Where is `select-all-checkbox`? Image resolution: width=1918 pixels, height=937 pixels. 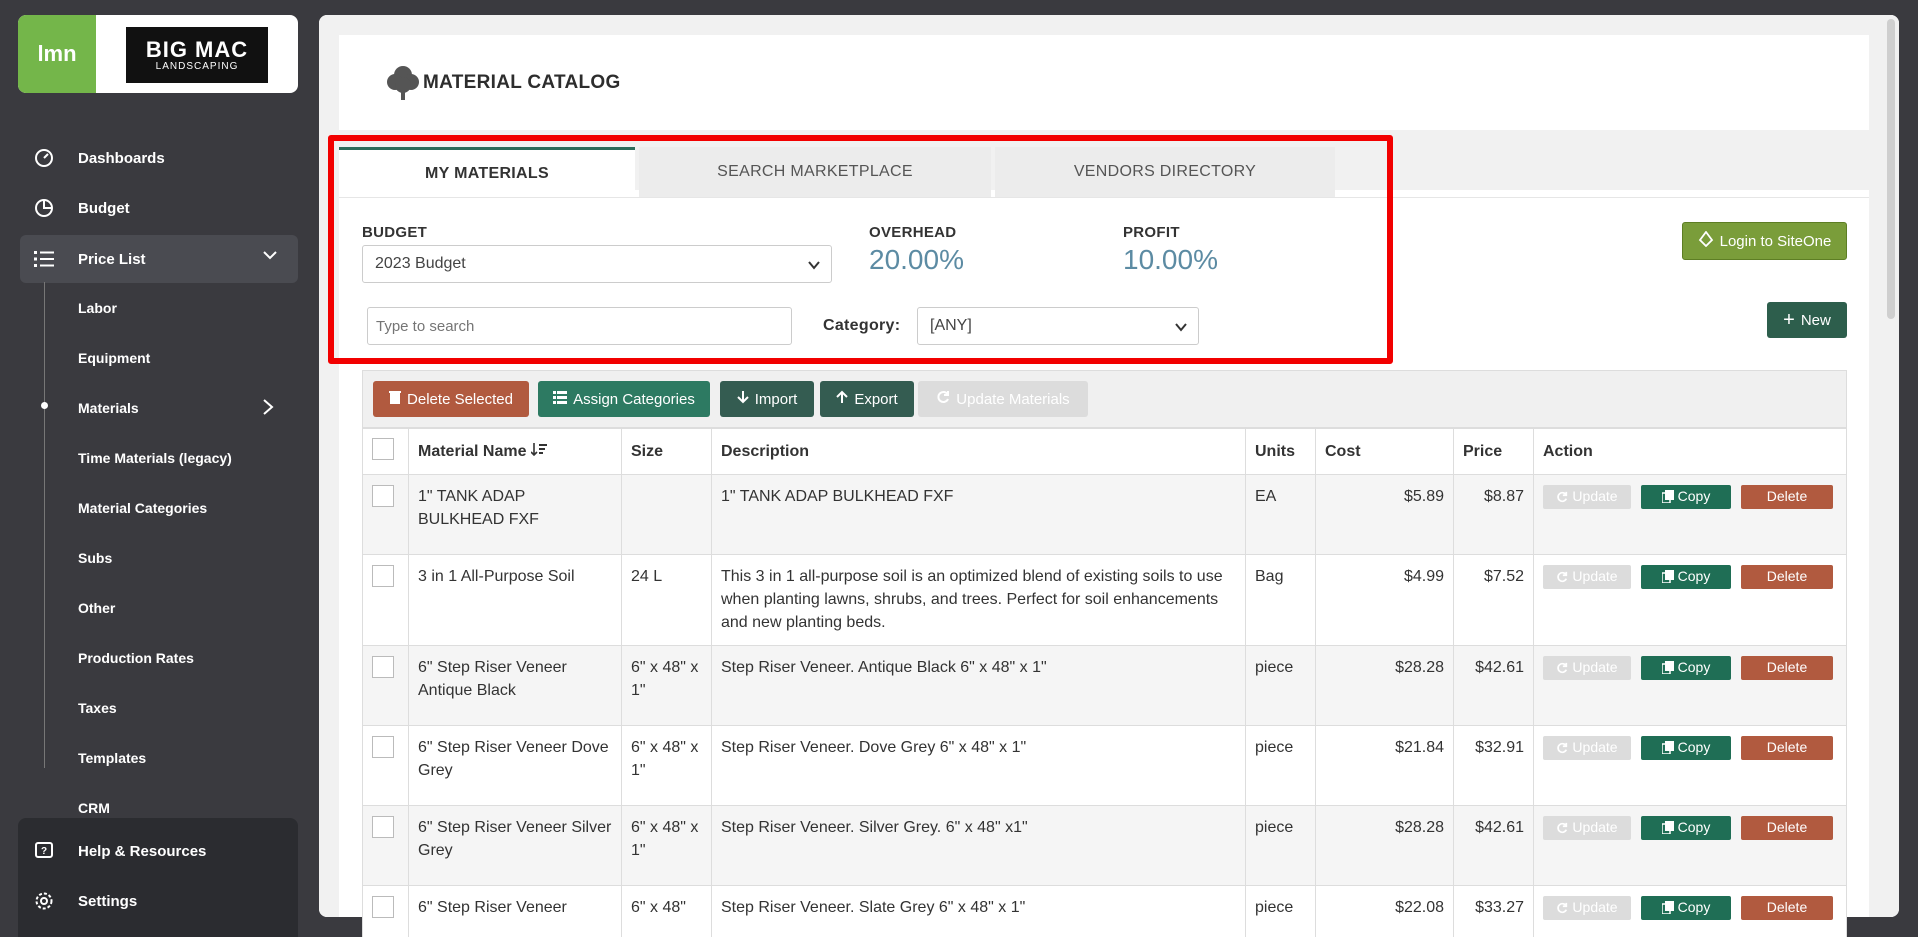
select-all-checkbox is located at coordinates (383, 449).